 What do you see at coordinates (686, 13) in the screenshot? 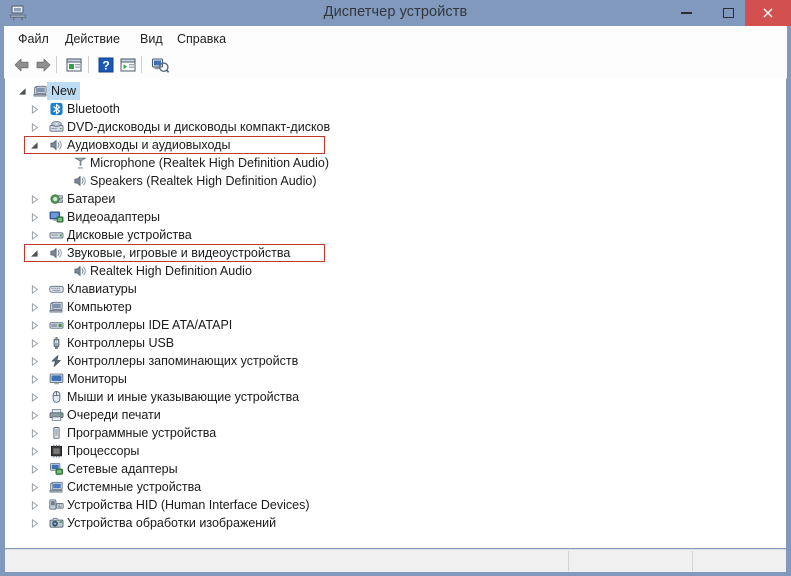
I see `minimize-button` at bounding box center [686, 13].